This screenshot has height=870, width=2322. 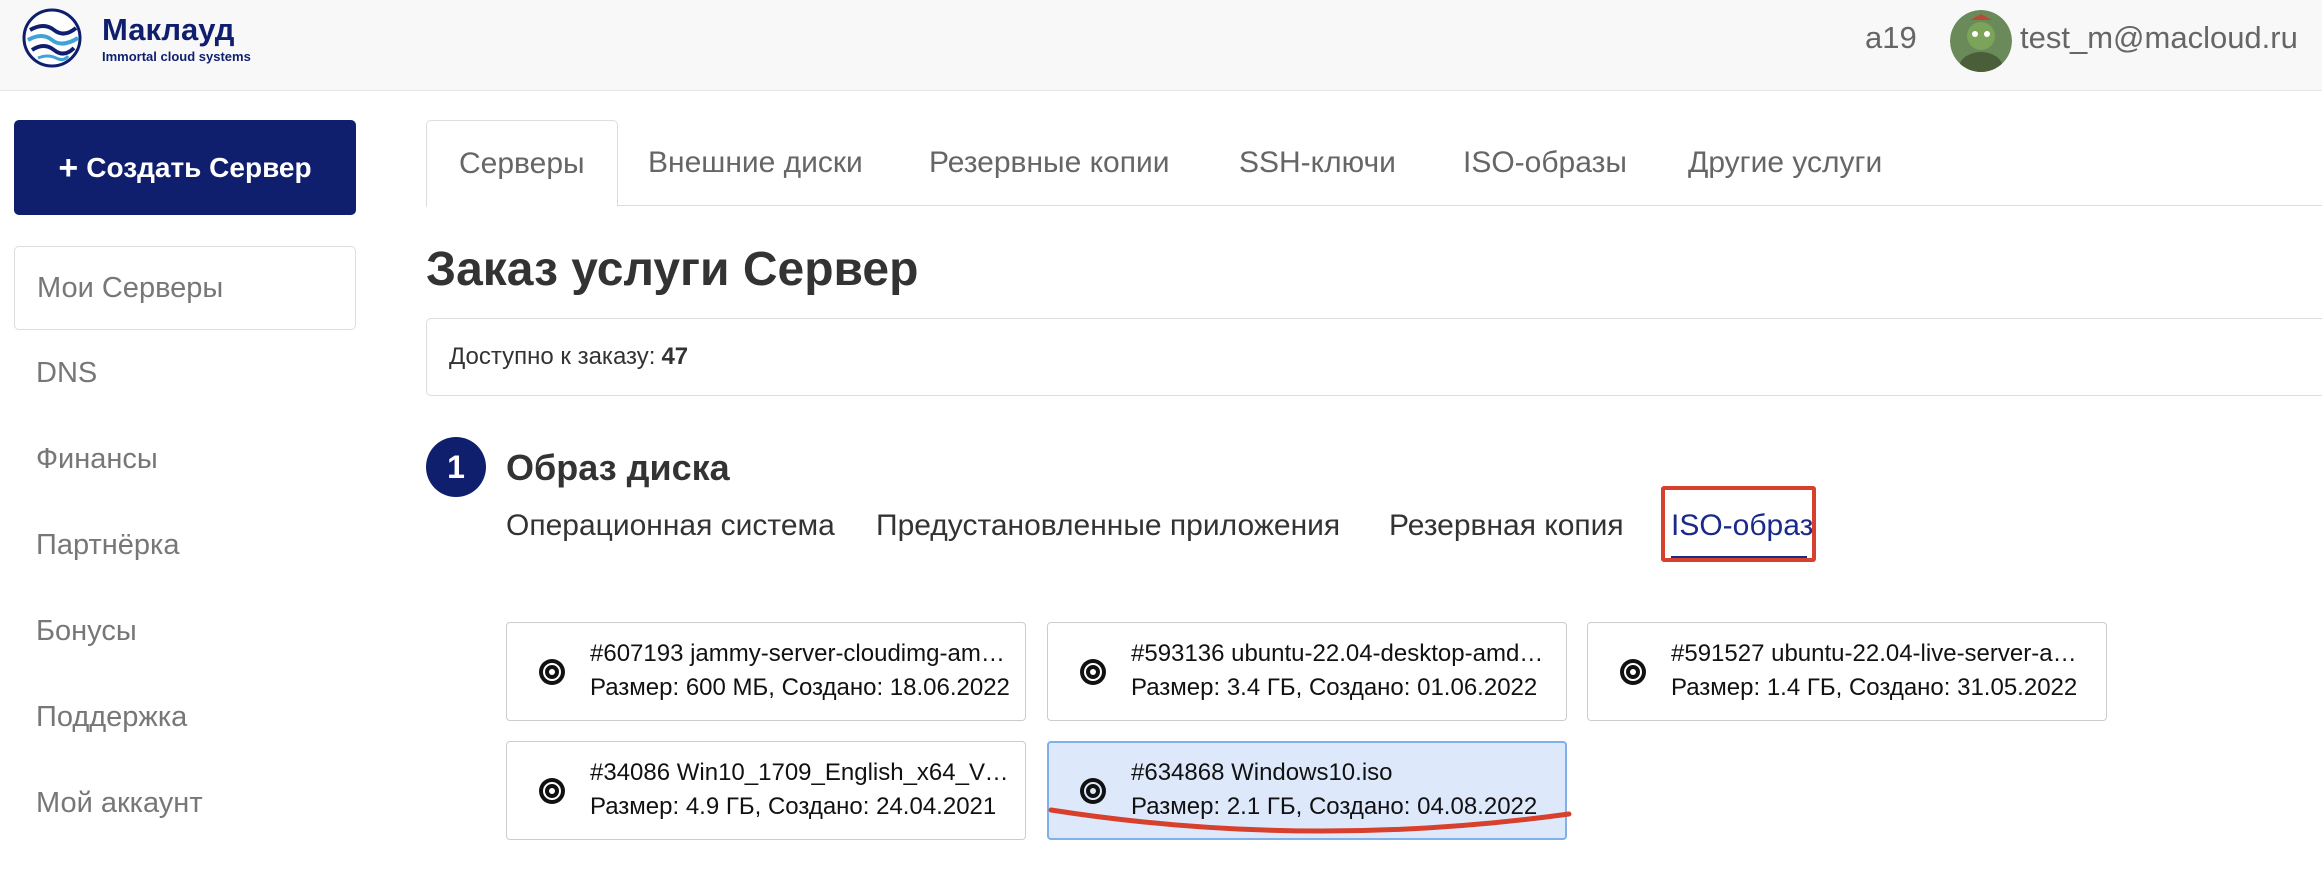 What do you see at coordinates (1317, 163) in the screenshot?
I see `tab-ssh-keys: SSH-ключи` at bounding box center [1317, 163].